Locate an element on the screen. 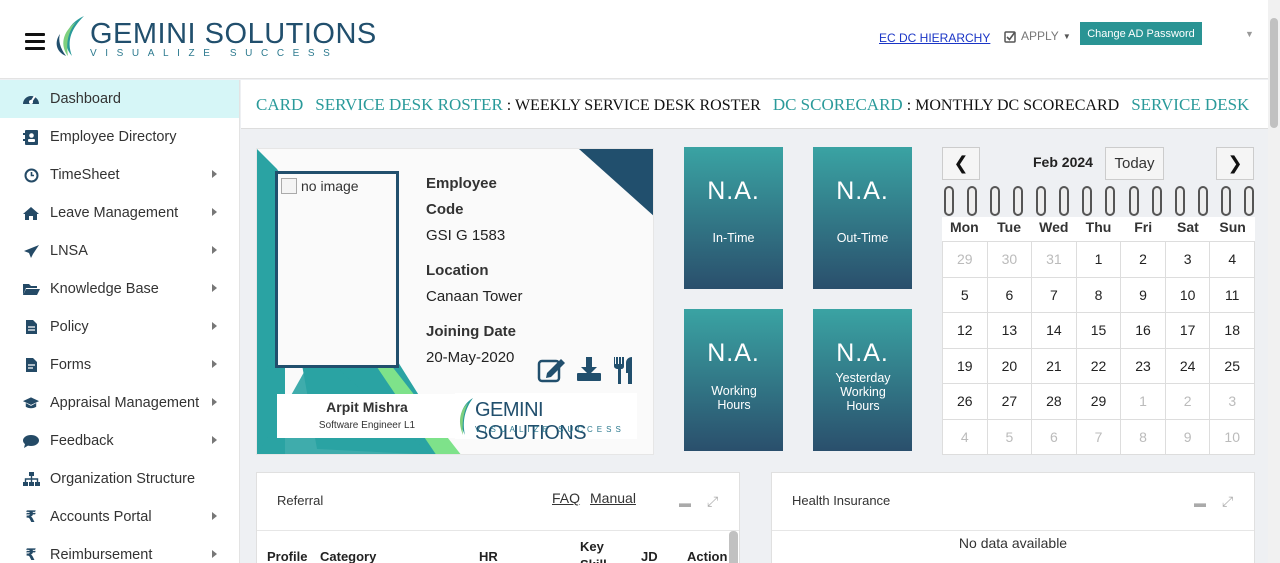 The height and width of the screenshot is (563, 1280). sidebar-item-organization-structure: Organization Structure is located at coordinates (119, 479).